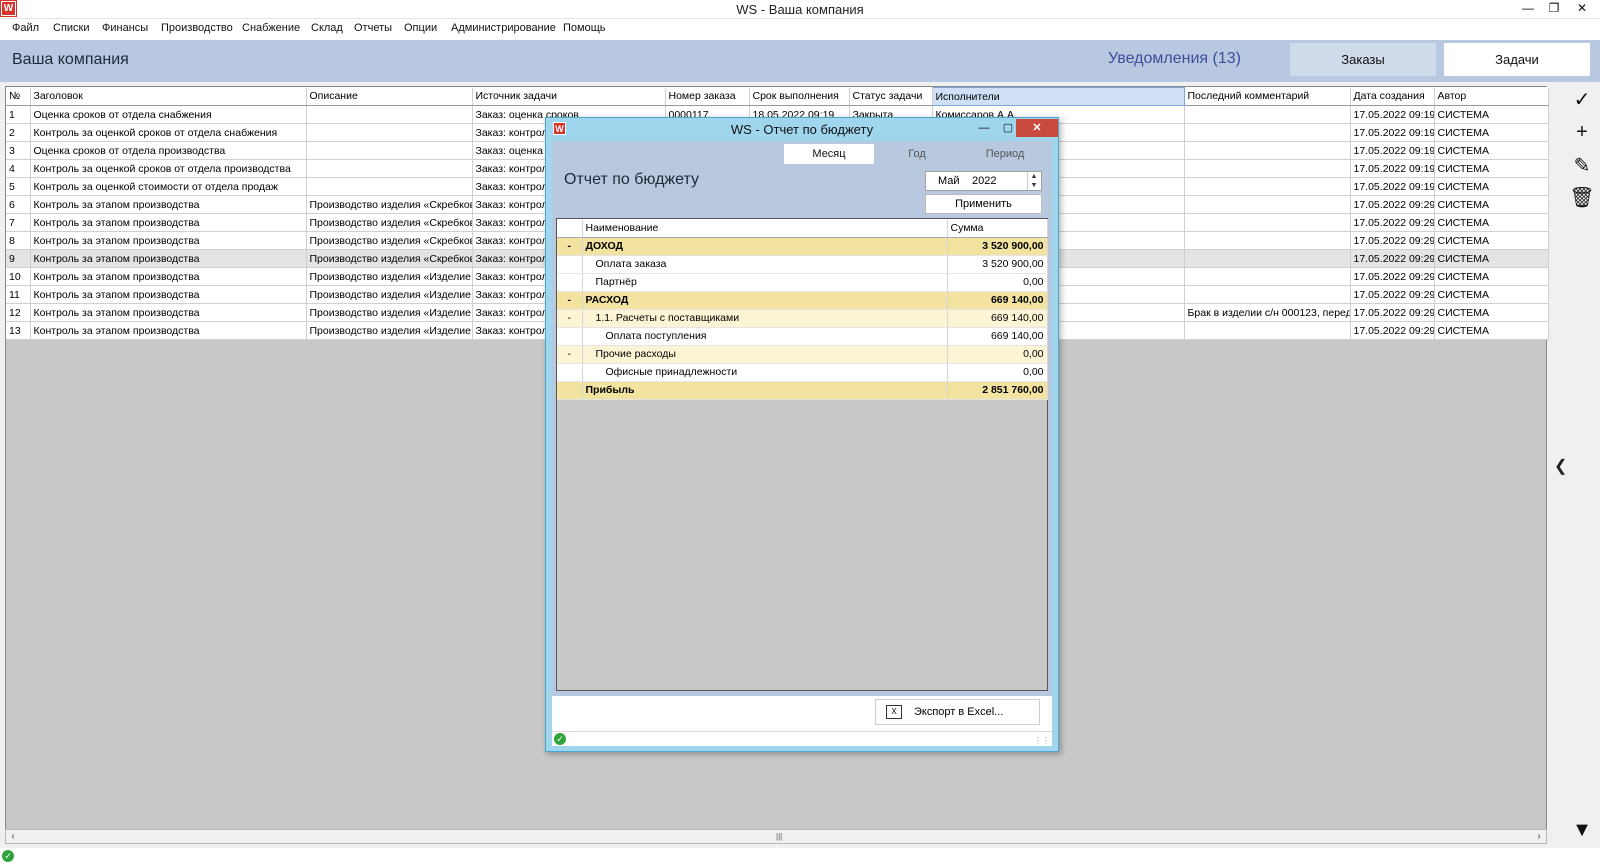 The width and height of the screenshot is (1600, 865). What do you see at coordinates (1539, 836) in the screenshot?
I see `scroll-right-icon: ›` at bounding box center [1539, 836].